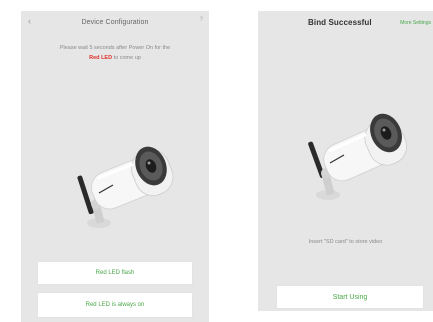 The height and width of the screenshot is (322, 433). What do you see at coordinates (201, 20) in the screenshot?
I see `help-icon: ?` at bounding box center [201, 20].